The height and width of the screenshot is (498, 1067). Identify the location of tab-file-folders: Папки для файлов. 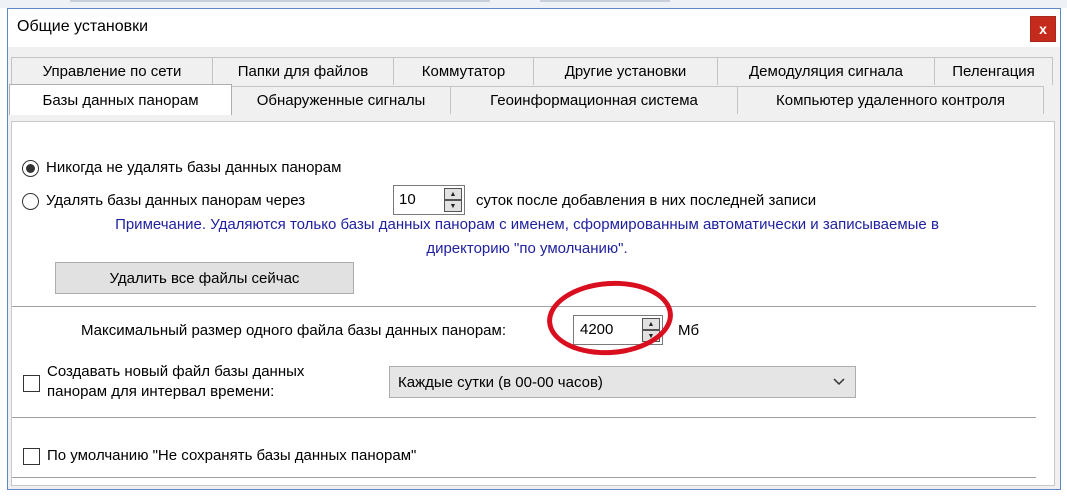
(303, 71).